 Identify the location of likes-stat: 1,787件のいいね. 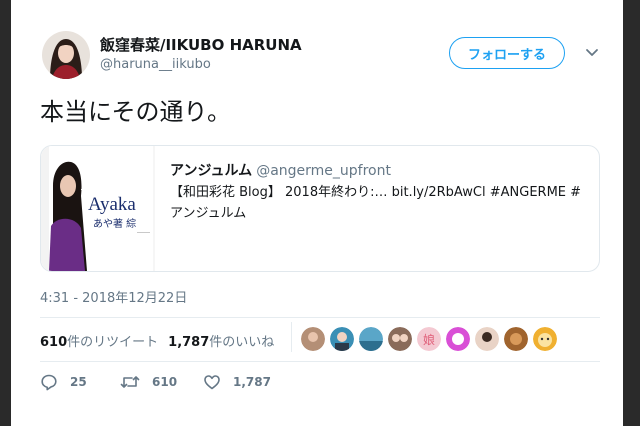
(221, 342).